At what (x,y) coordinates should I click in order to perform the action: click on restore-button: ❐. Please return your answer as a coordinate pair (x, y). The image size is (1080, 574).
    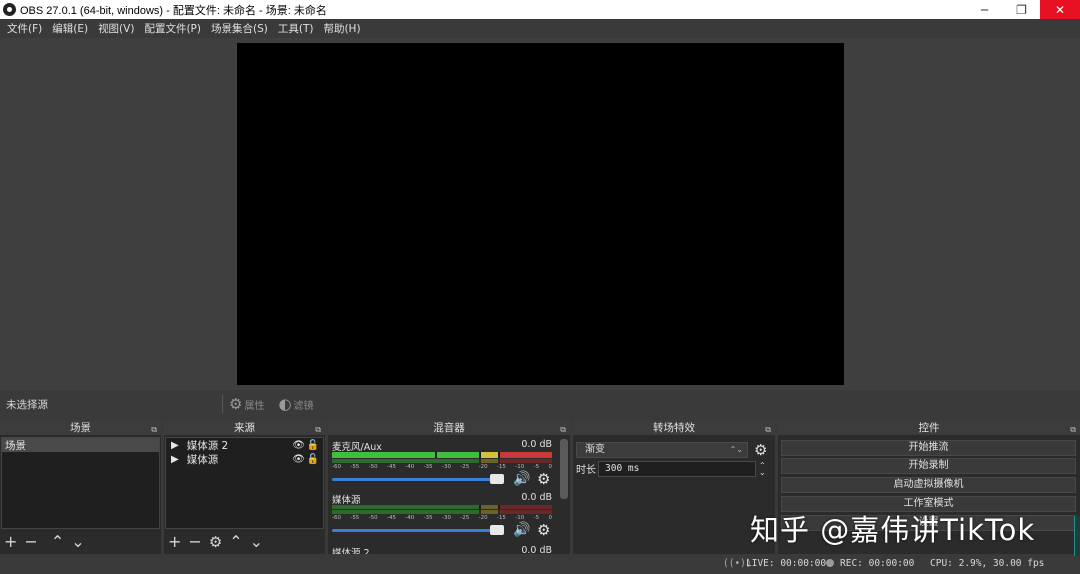
    Looking at the image, I should click on (1021, 9).